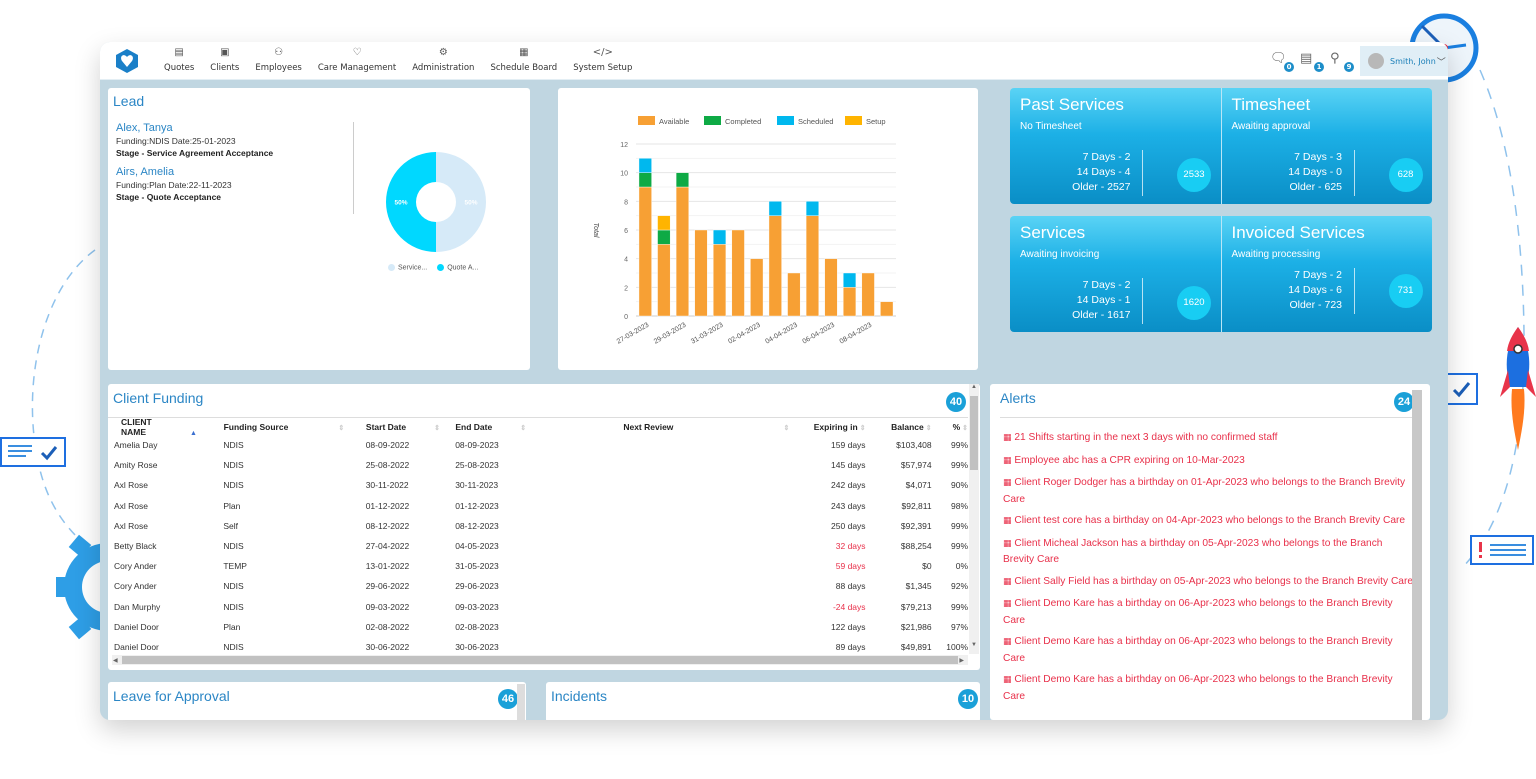  What do you see at coordinates (231, 172) in the screenshot?
I see `lead-name-link: Airs, Amelia` at bounding box center [231, 172].